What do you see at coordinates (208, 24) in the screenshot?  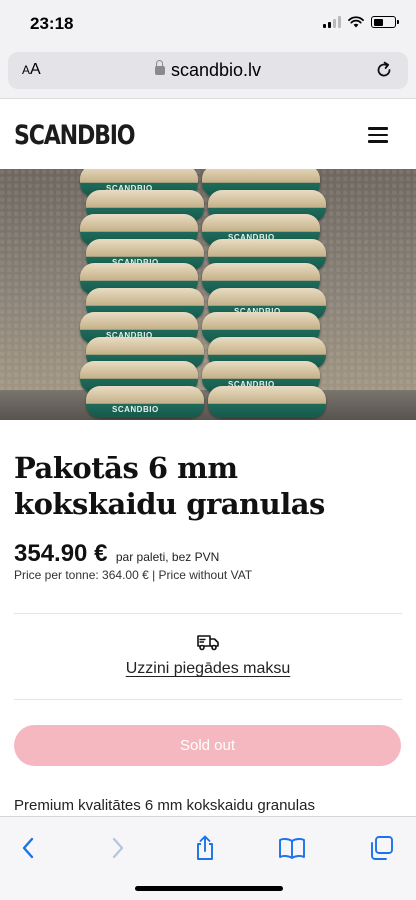 I see `status-bar: 23:18` at bounding box center [208, 24].